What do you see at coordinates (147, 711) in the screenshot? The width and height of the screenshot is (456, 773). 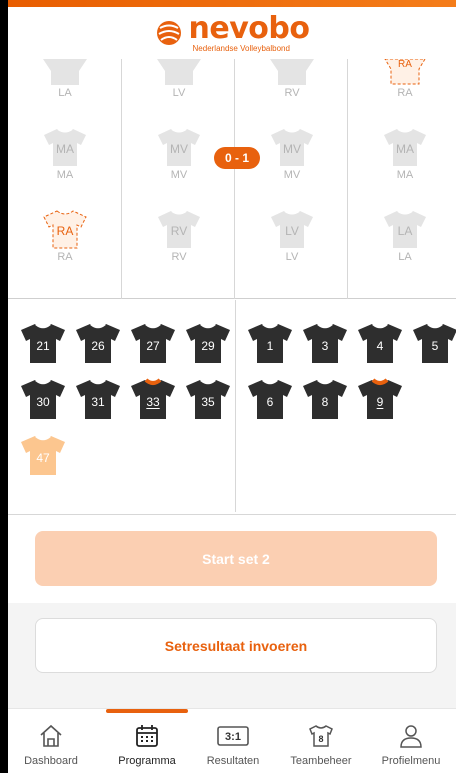 I see `active-tab-indicator` at bounding box center [147, 711].